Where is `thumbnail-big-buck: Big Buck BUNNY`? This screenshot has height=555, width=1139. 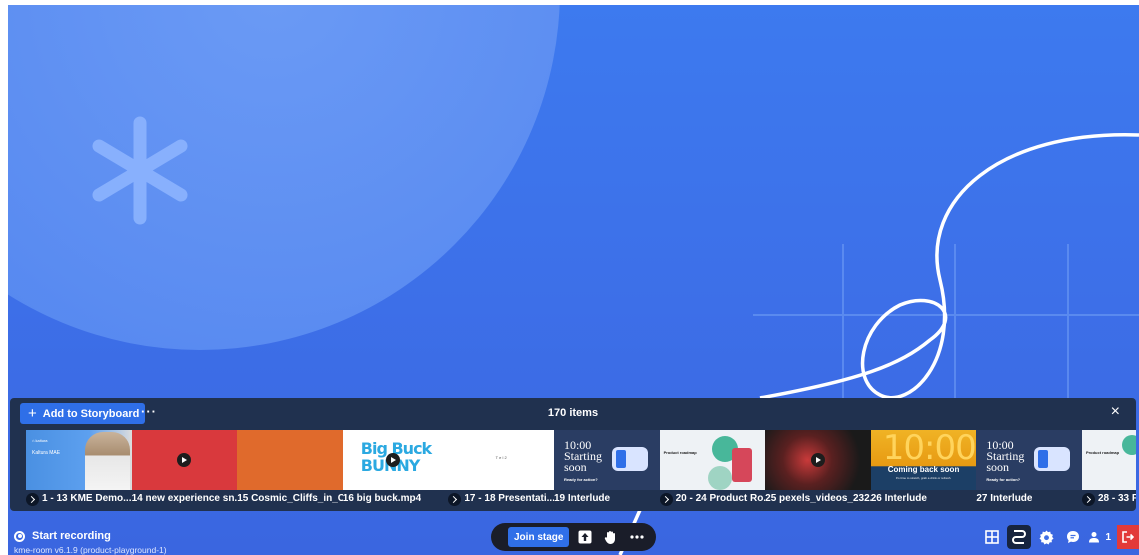
thumbnail-big-buck: Big Buck BUNNY is located at coordinates (395, 460).